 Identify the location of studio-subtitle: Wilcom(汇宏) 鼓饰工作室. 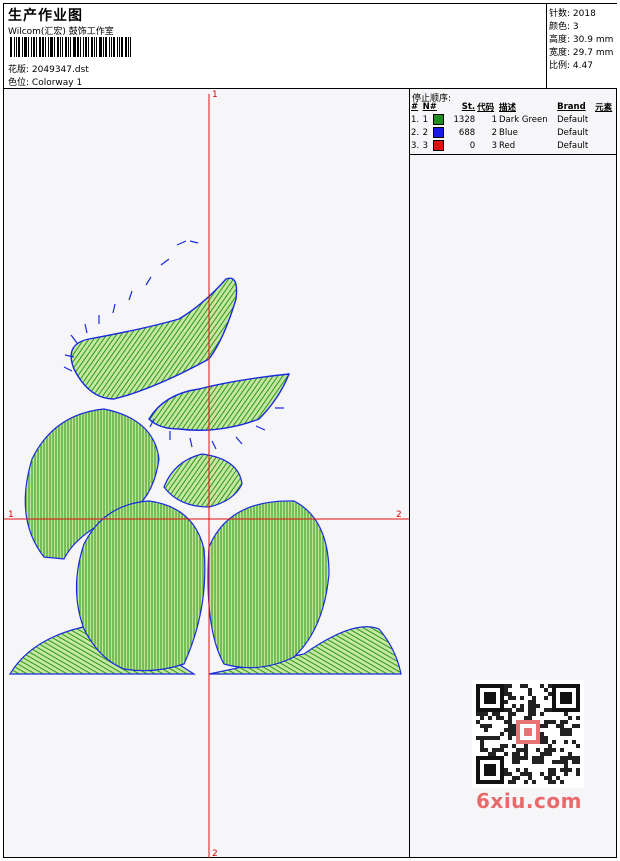
(61, 32).